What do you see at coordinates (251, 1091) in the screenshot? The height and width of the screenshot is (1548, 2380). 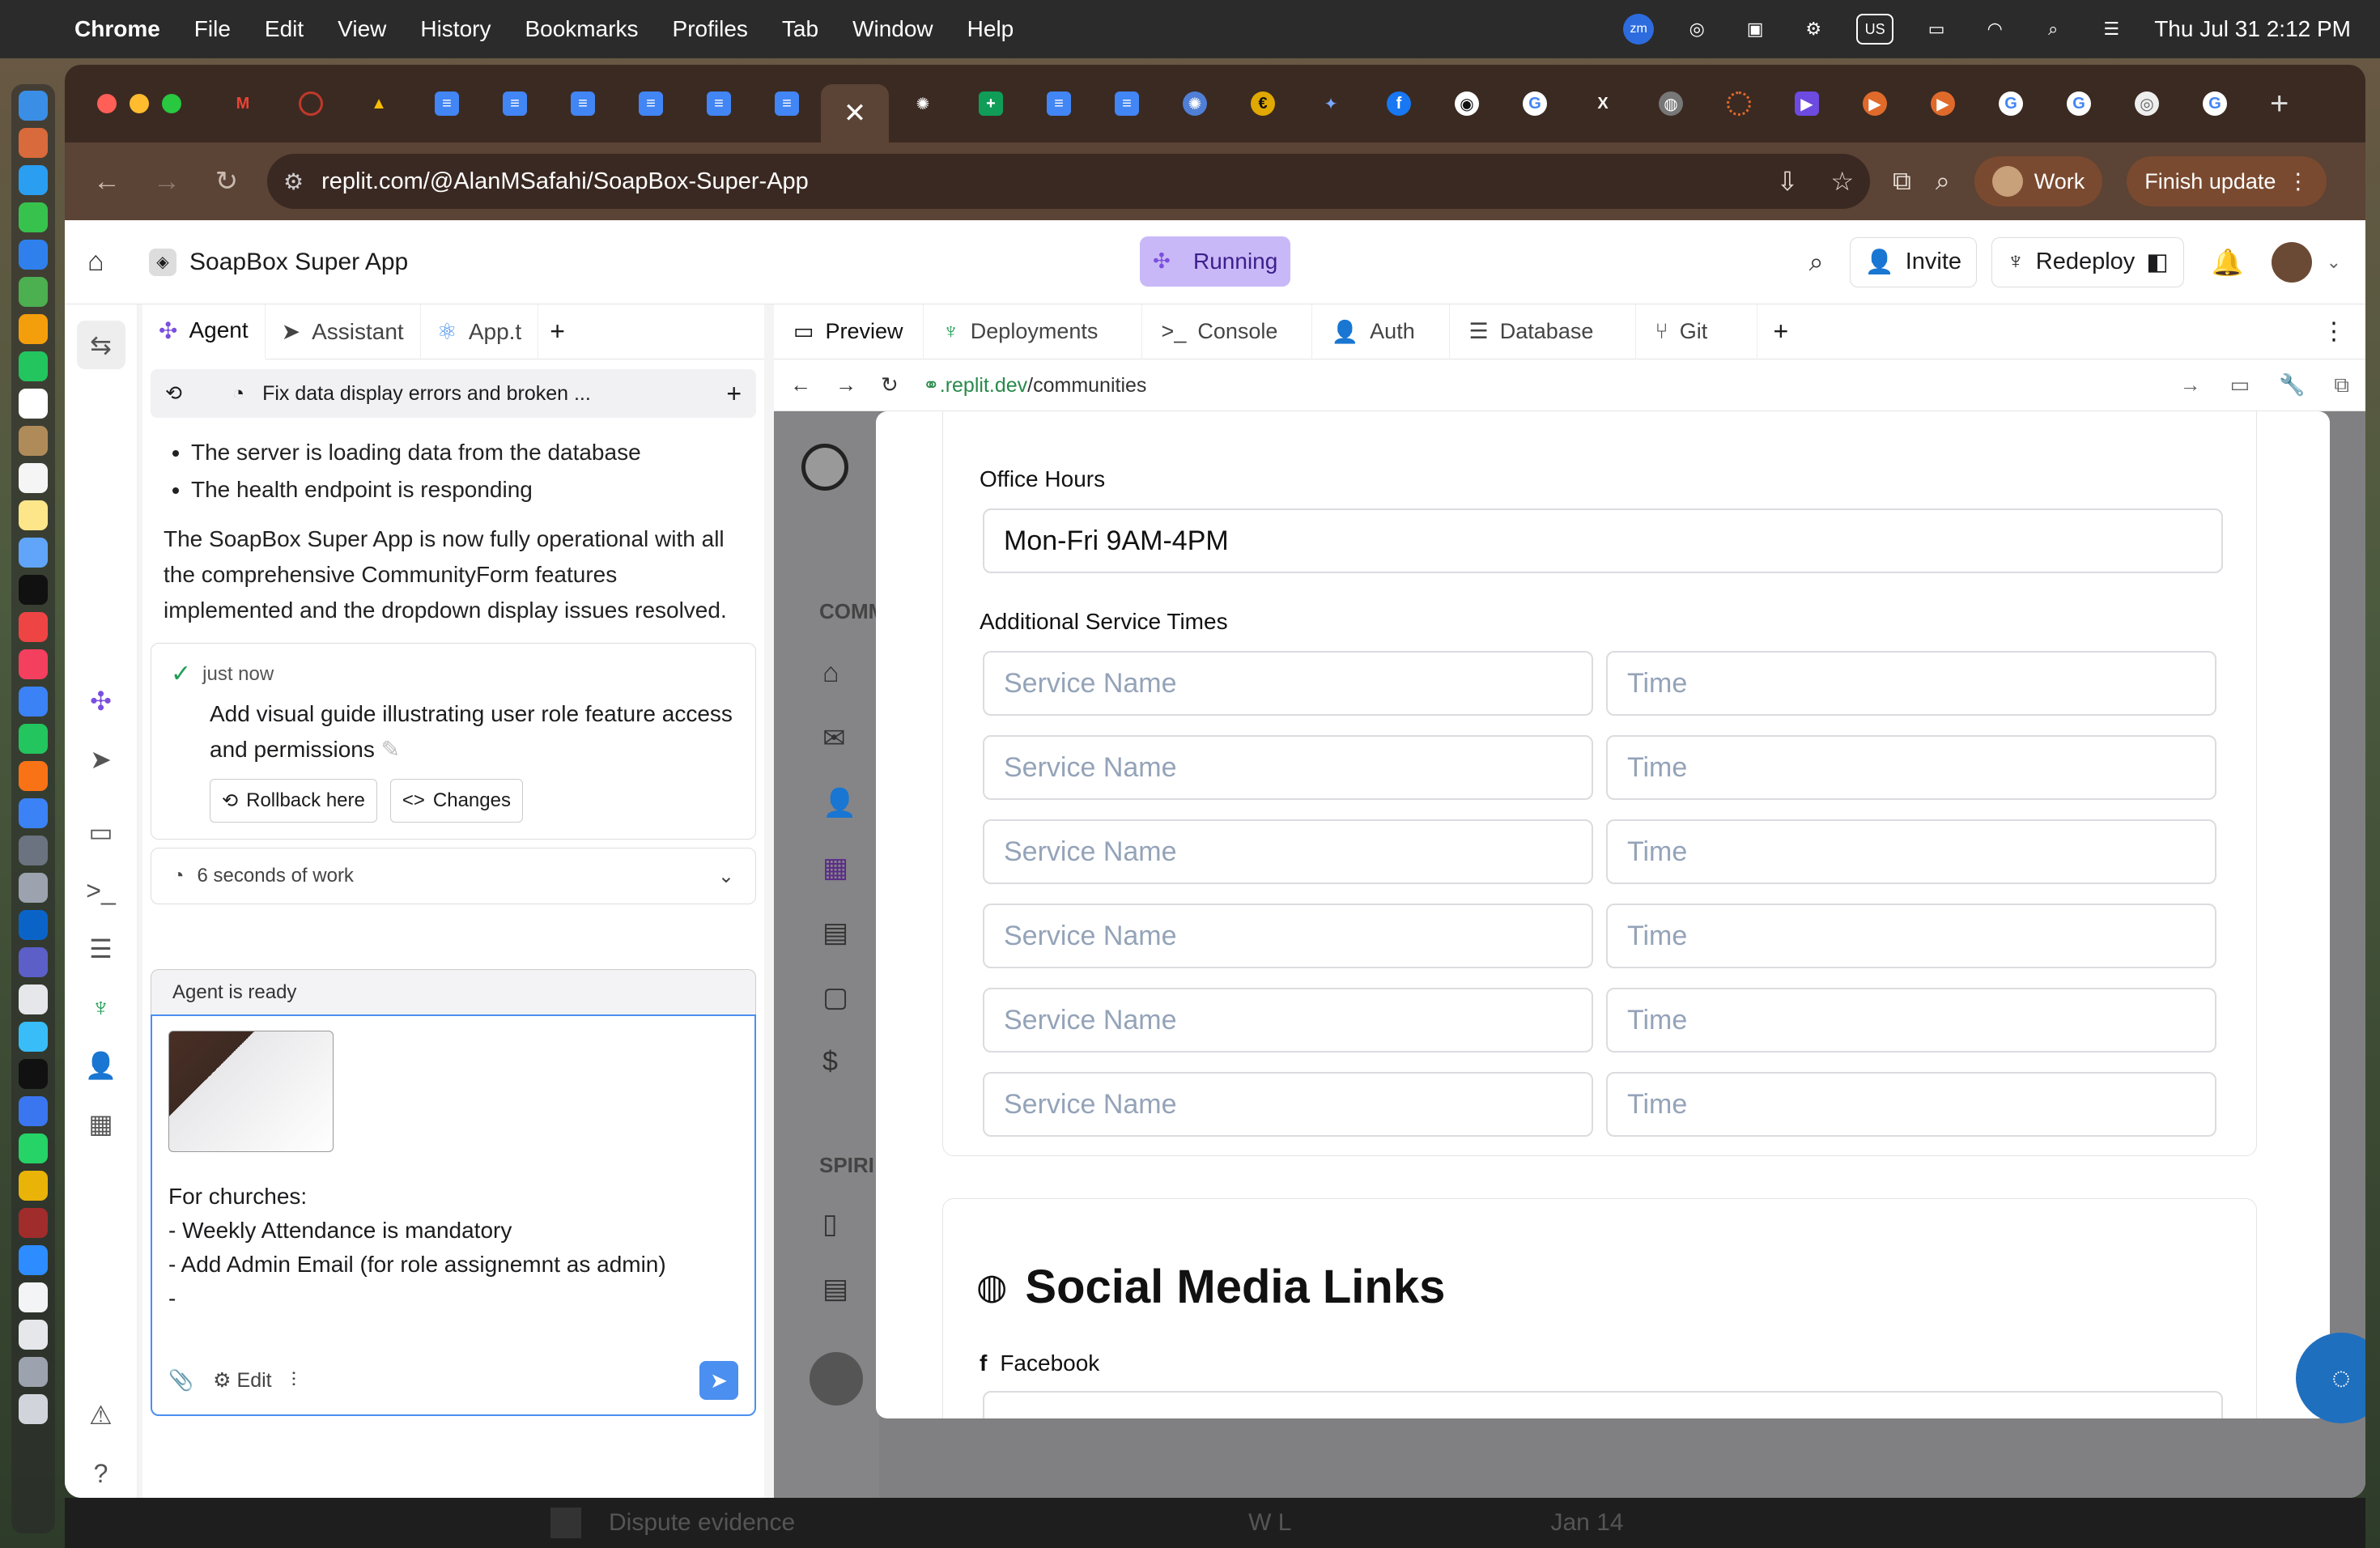 I see `attachment-thumbnail` at bounding box center [251, 1091].